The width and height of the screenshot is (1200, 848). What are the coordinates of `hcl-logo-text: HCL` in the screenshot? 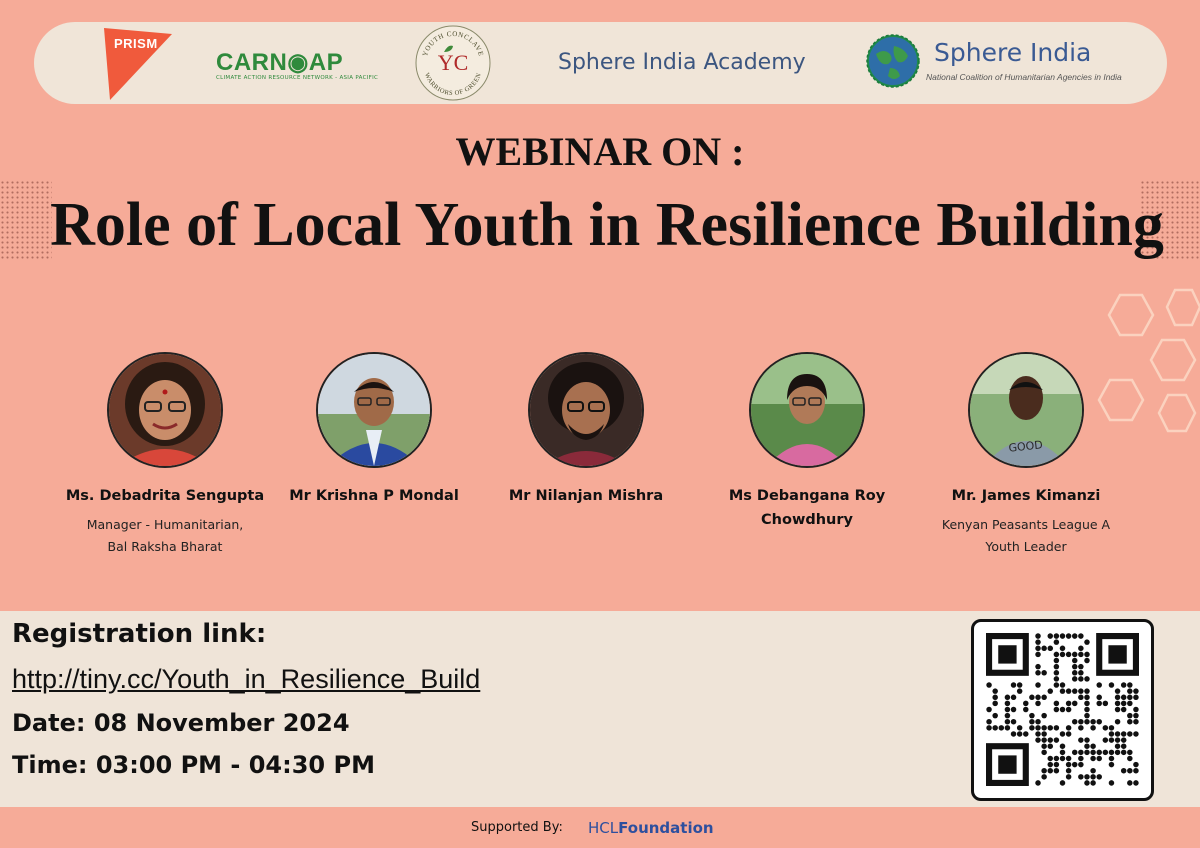 It's located at (603, 828).